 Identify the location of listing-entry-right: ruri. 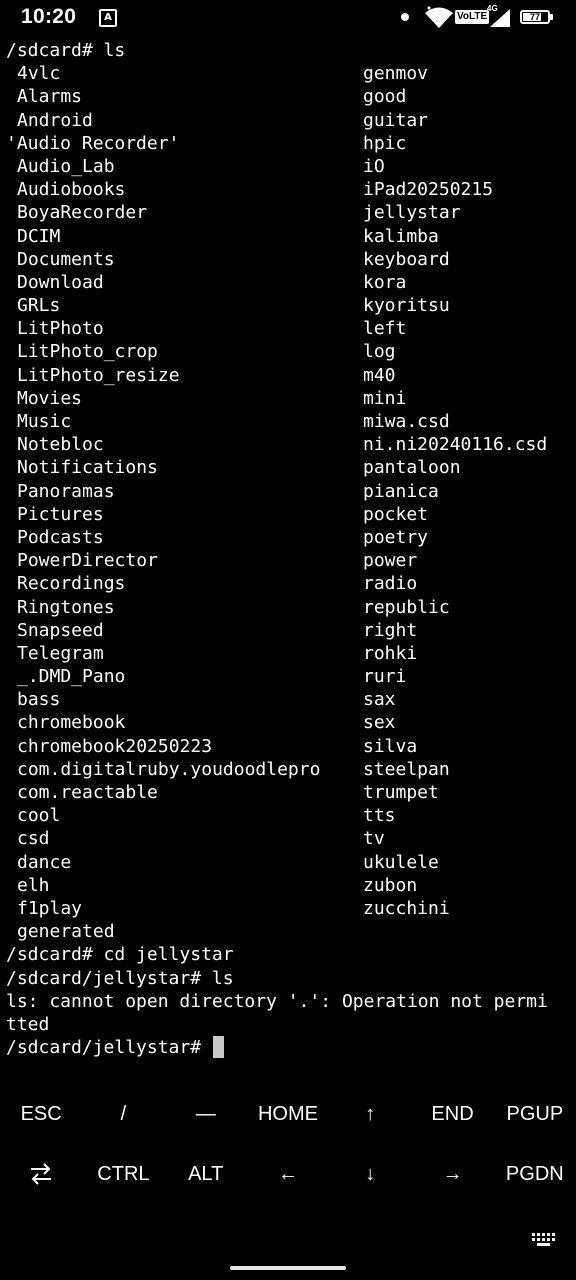
(385, 677).